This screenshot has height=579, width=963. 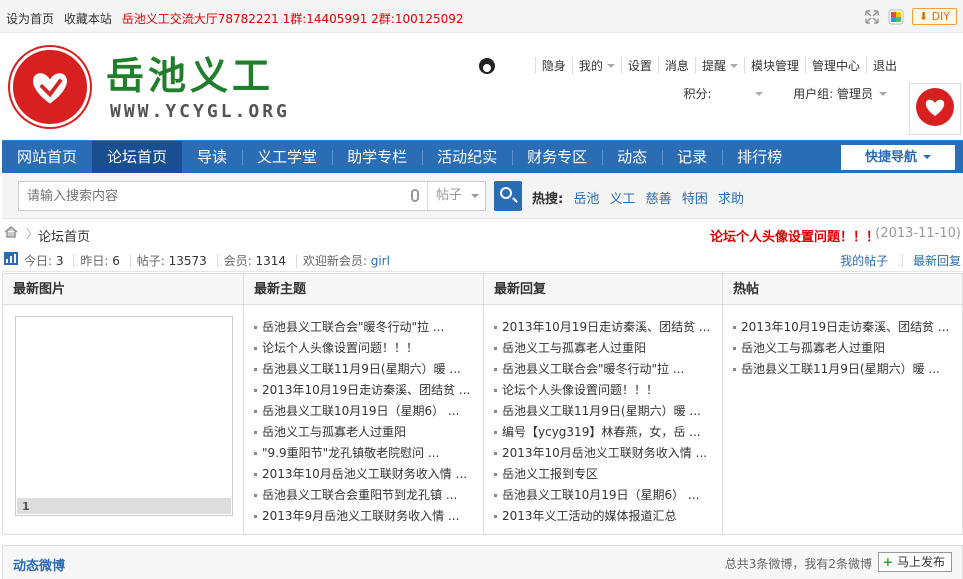 I want to click on my-posts-link: 我的帖子, so click(x=864, y=261).